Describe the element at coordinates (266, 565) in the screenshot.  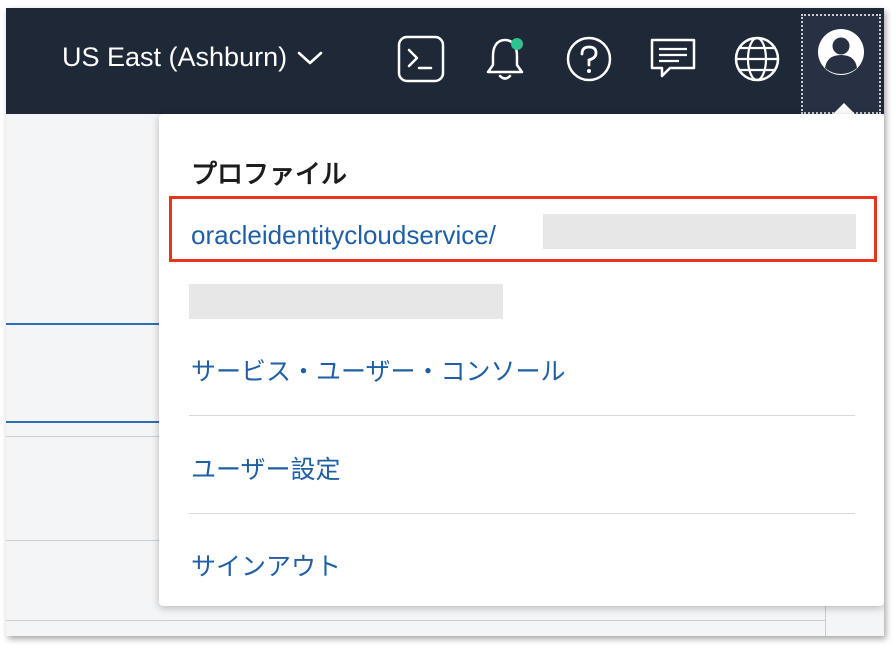
I see `sign-out-link: サインアウト` at that location.